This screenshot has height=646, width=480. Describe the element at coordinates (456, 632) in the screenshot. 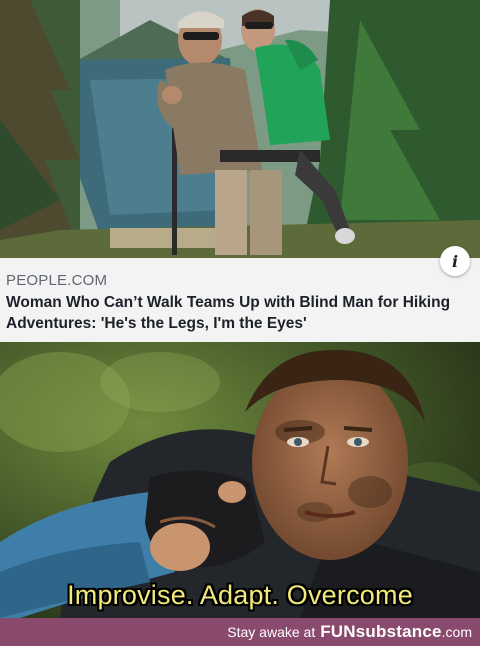

I see `watermark-domain: .com` at that location.